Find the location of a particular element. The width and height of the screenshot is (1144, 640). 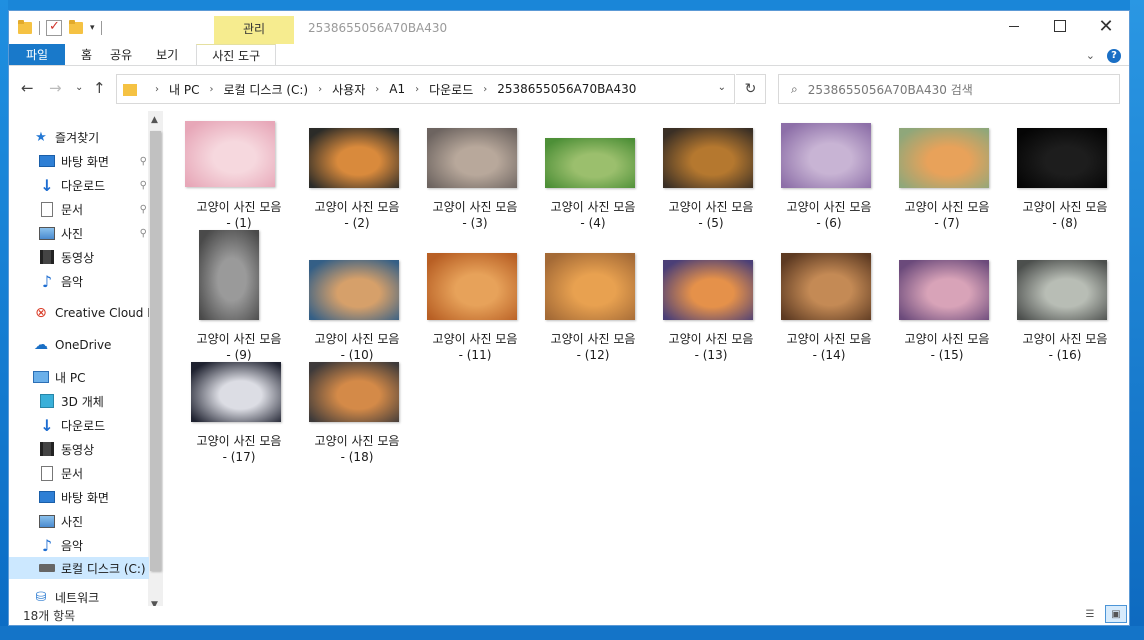

desktop-background-right is located at coordinates (1137, 320).